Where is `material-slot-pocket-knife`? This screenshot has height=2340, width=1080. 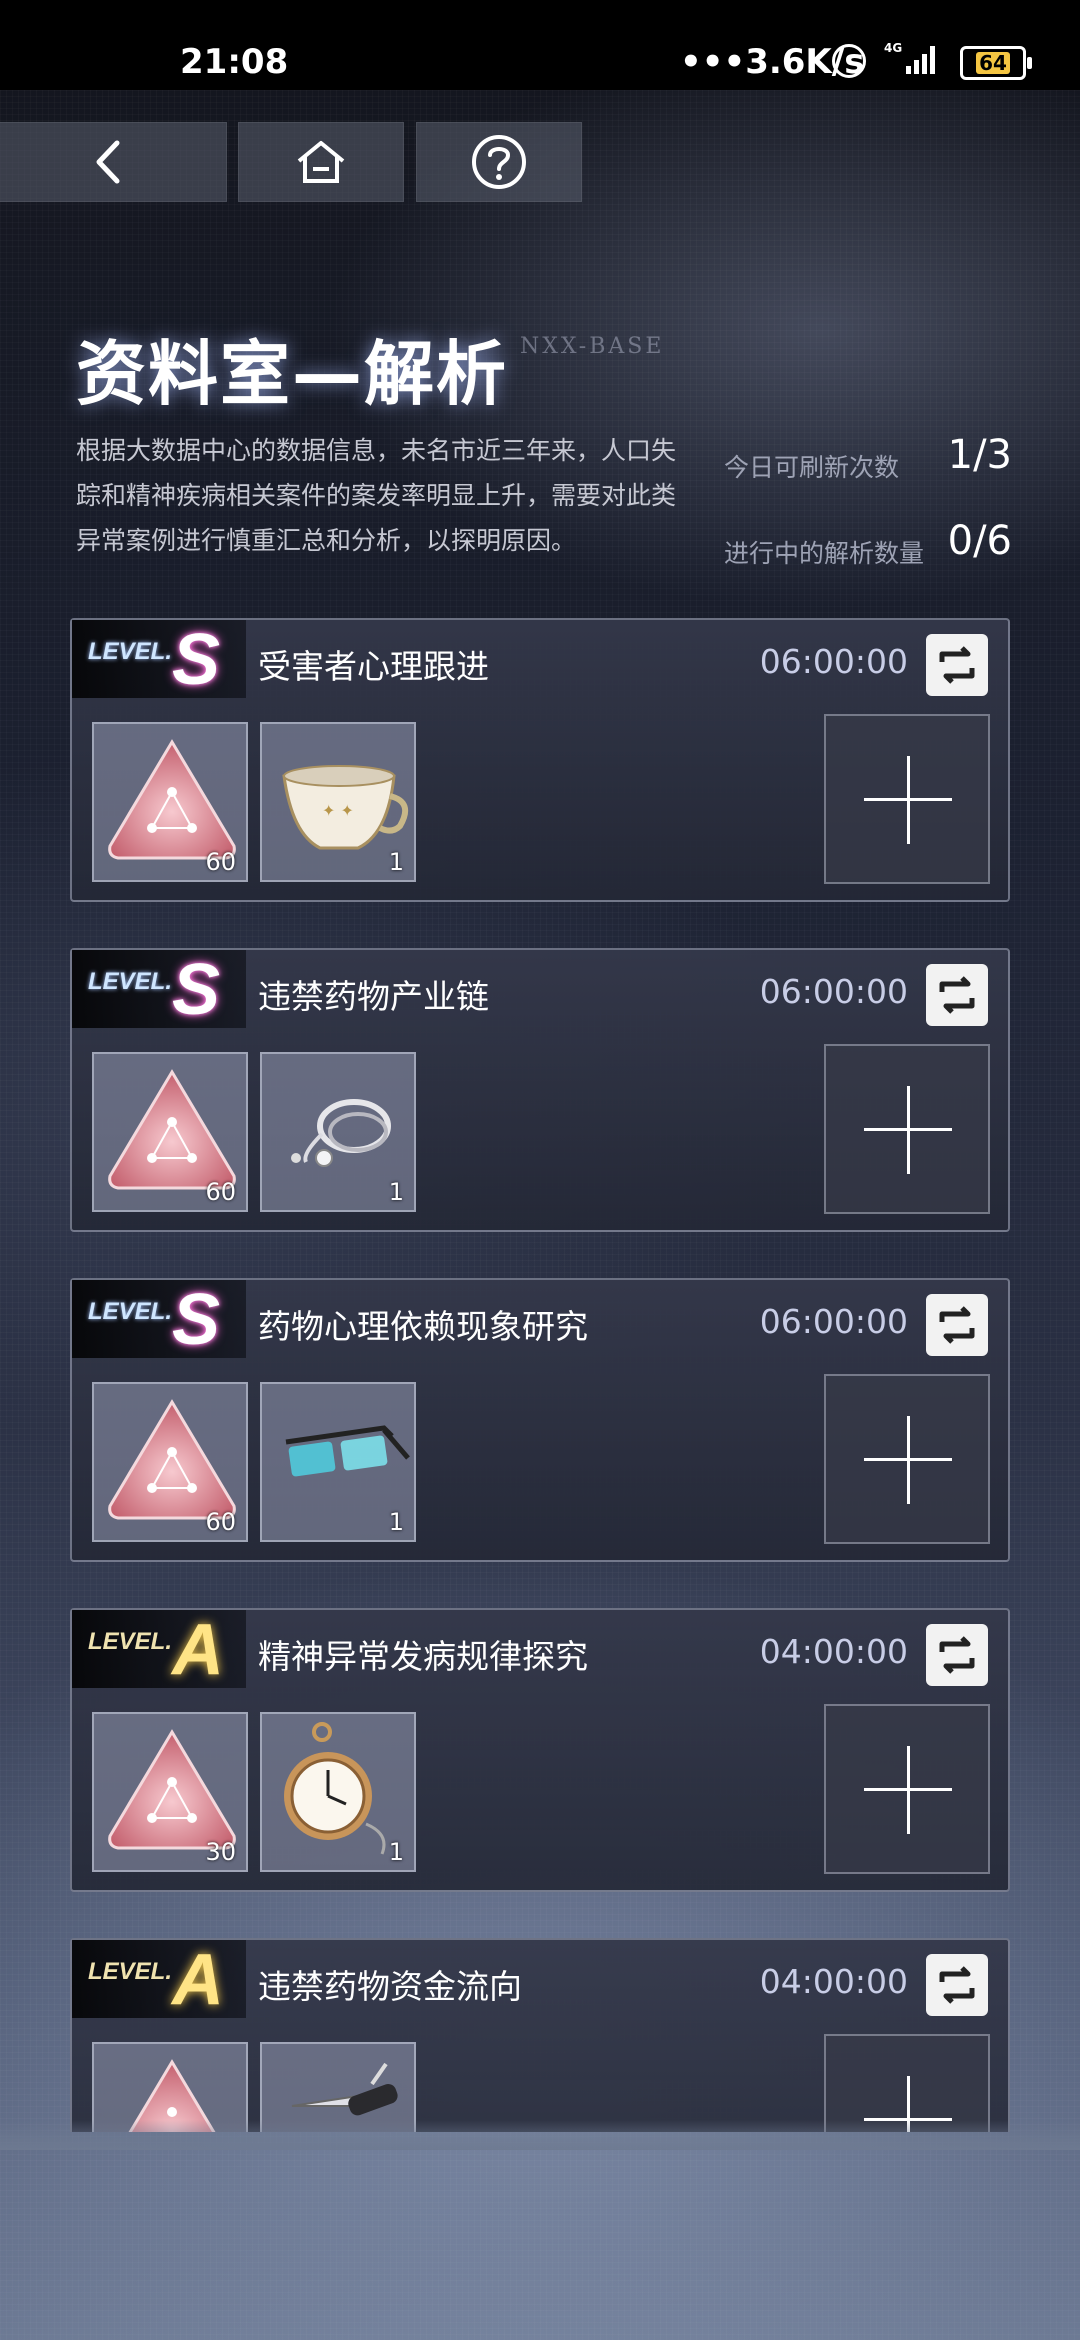
material-slot-pocket-knife is located at coordinates (338, 2087).